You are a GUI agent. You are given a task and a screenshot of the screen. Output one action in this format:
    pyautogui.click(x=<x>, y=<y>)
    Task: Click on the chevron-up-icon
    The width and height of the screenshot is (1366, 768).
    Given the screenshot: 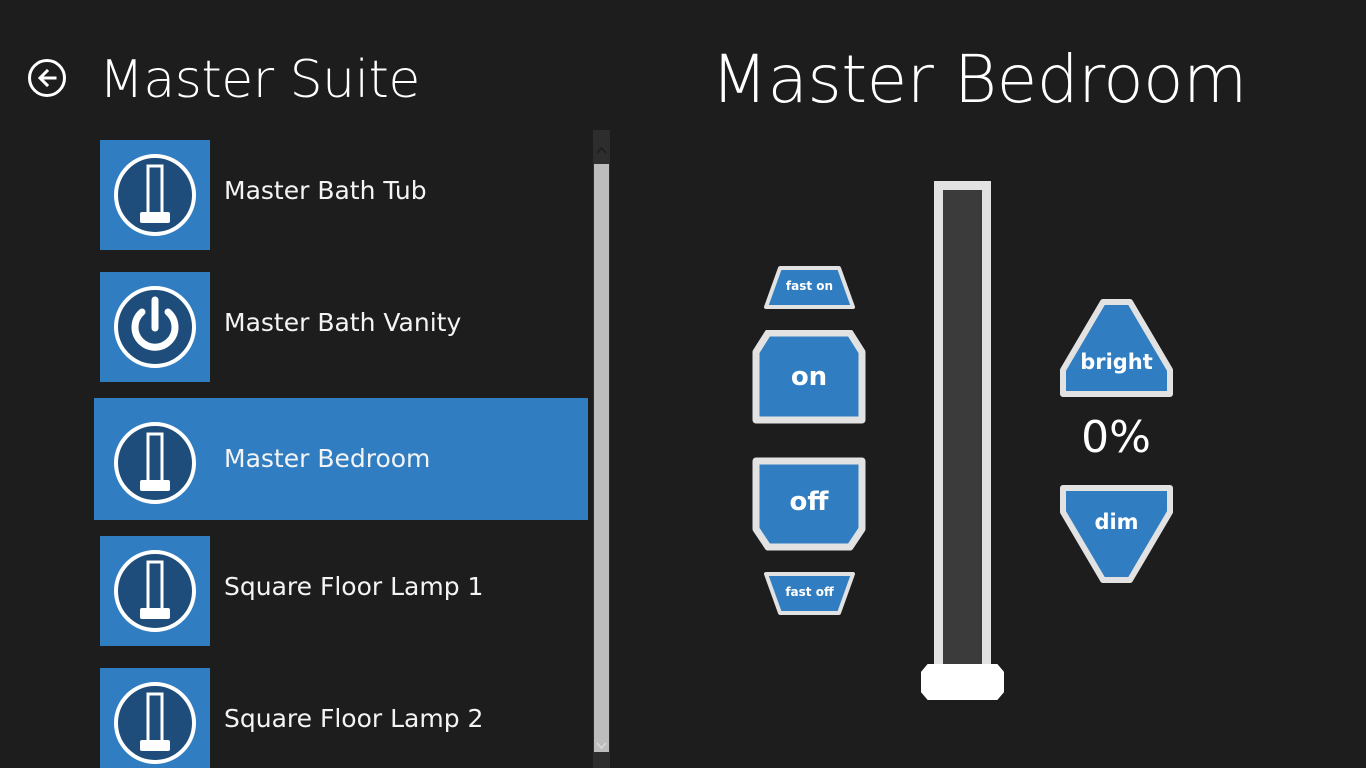 What is the action you would take?
    pyautogui.click(x=601, y=150)
    